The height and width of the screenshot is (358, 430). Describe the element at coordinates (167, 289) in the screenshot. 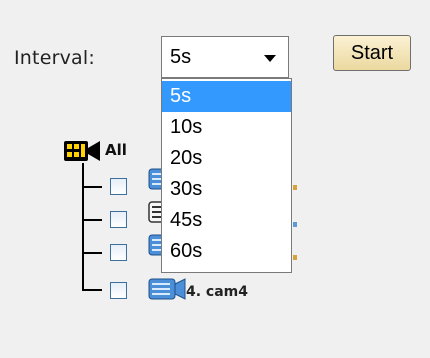

I see `camera-icon` at that location.